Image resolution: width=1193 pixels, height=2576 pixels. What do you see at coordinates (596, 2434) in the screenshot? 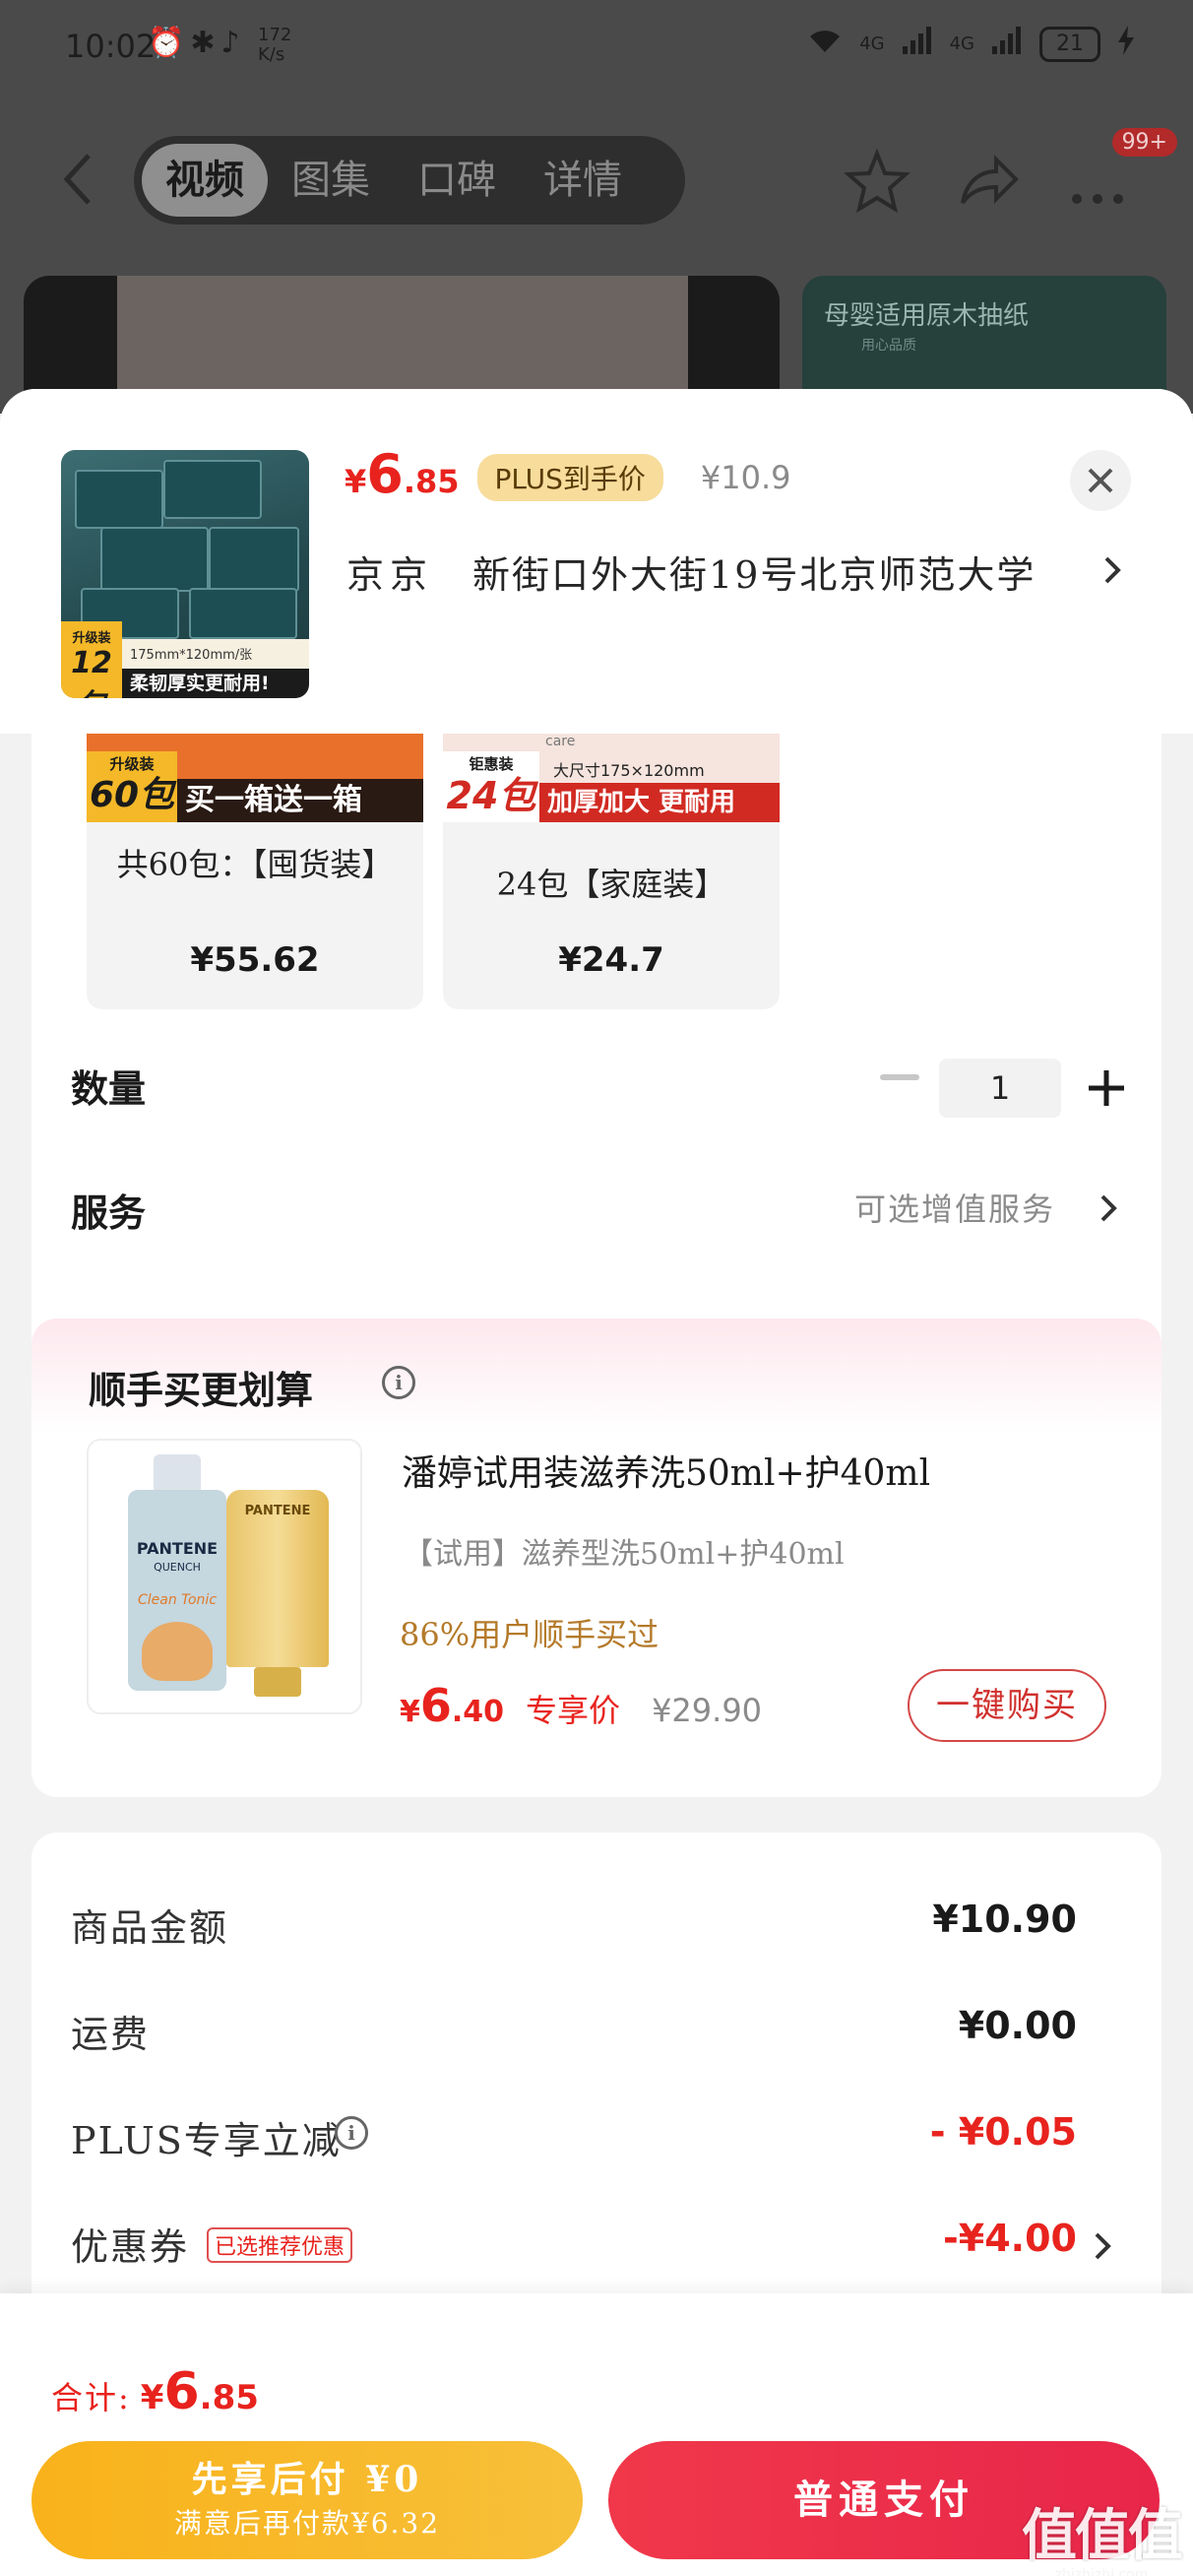
I see `checkout-footer: 合计: ¥6.85 先享后付 ¥0 满意后再付款¥6.32 普通支付` at bounding box center [596, 2434].